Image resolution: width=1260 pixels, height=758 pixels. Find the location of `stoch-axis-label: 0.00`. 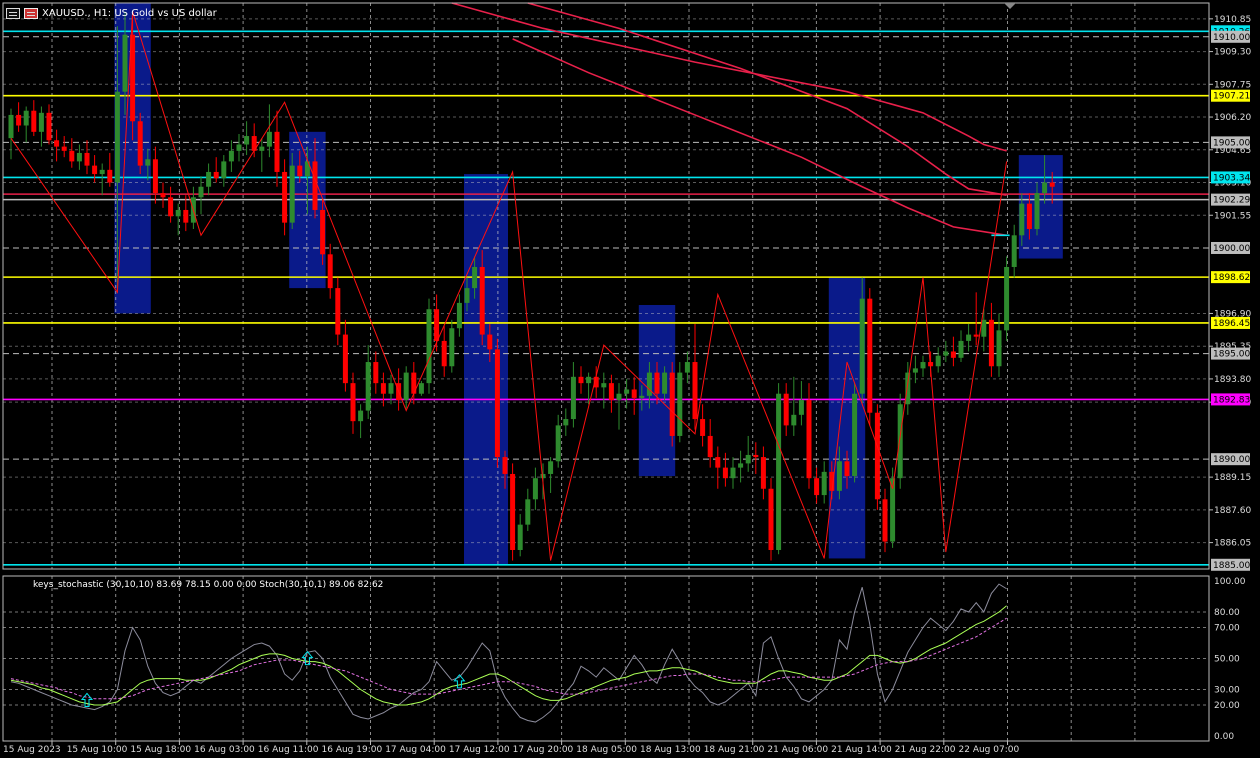

stoch-axis-label: 0.00 is located at coordinates (1224, 737).